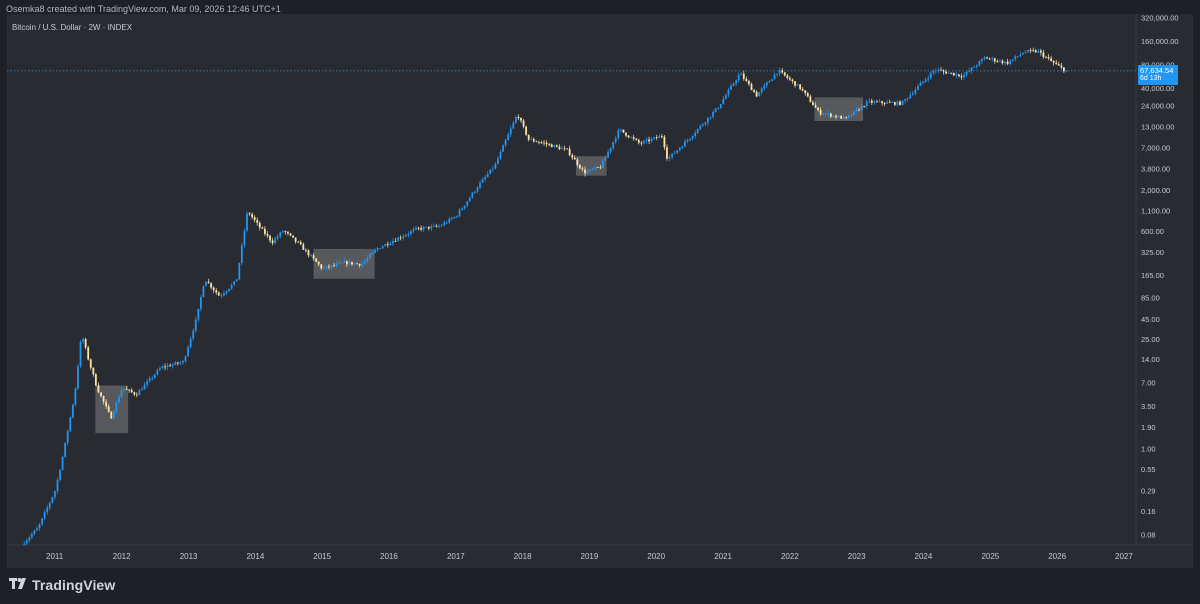  Describe the element at coordinates (857, 556) in the screenshot. I see `x-tick-label: 2023` at that location.